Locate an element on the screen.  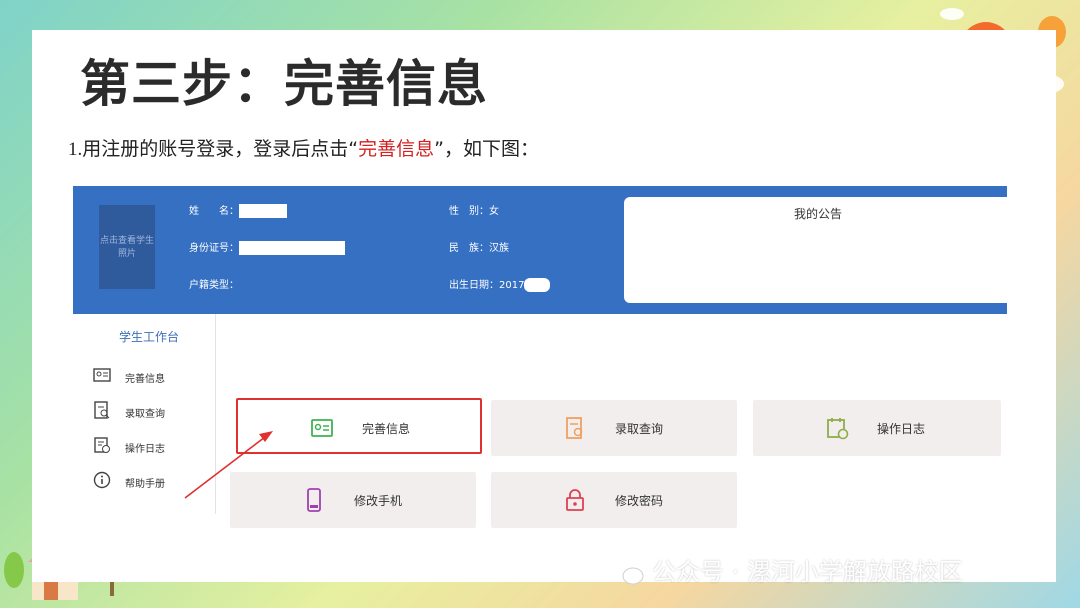
notice-title: 我的公告 is located at coordinates (818, 214).